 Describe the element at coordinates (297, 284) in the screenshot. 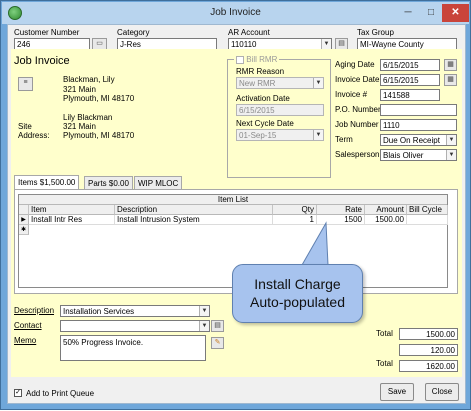

I see `callout-line-1: Install Charge` at that location.